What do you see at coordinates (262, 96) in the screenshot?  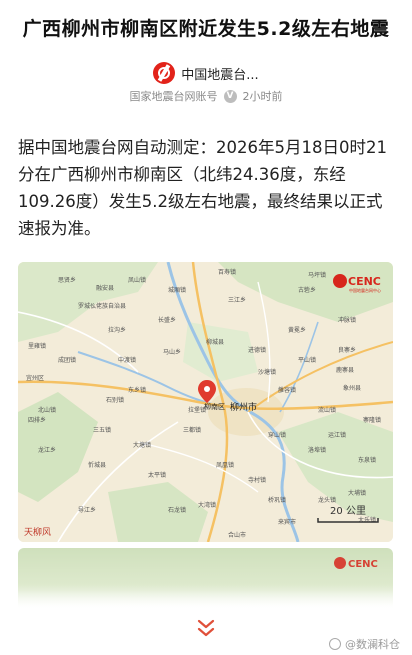 I see `post-time: 2小时前` at bounding box center [262, 96].